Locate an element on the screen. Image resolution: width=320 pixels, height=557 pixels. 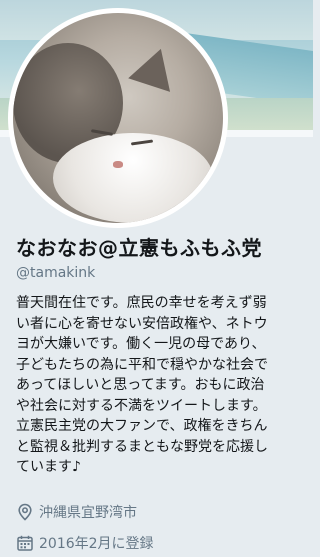
avatar-cat-chest is located at coordinates (133, 178).